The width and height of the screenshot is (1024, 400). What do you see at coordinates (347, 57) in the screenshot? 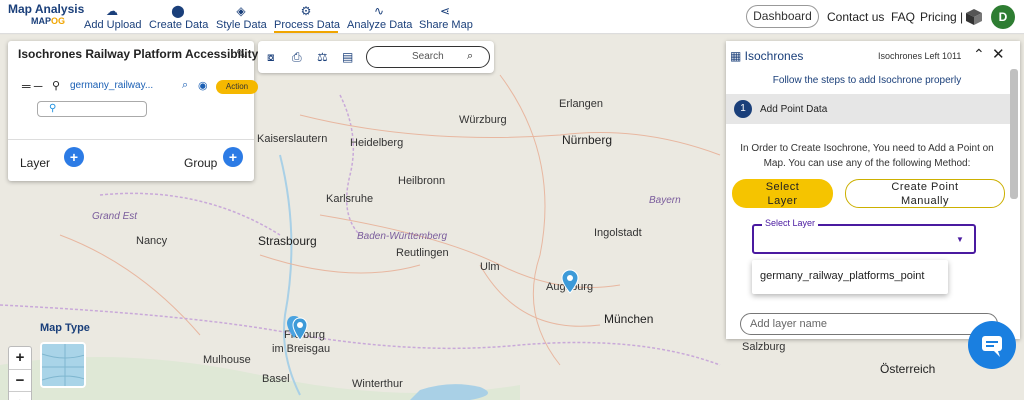
I see `comment-icon: ▤` at bounding box center [347, 57].